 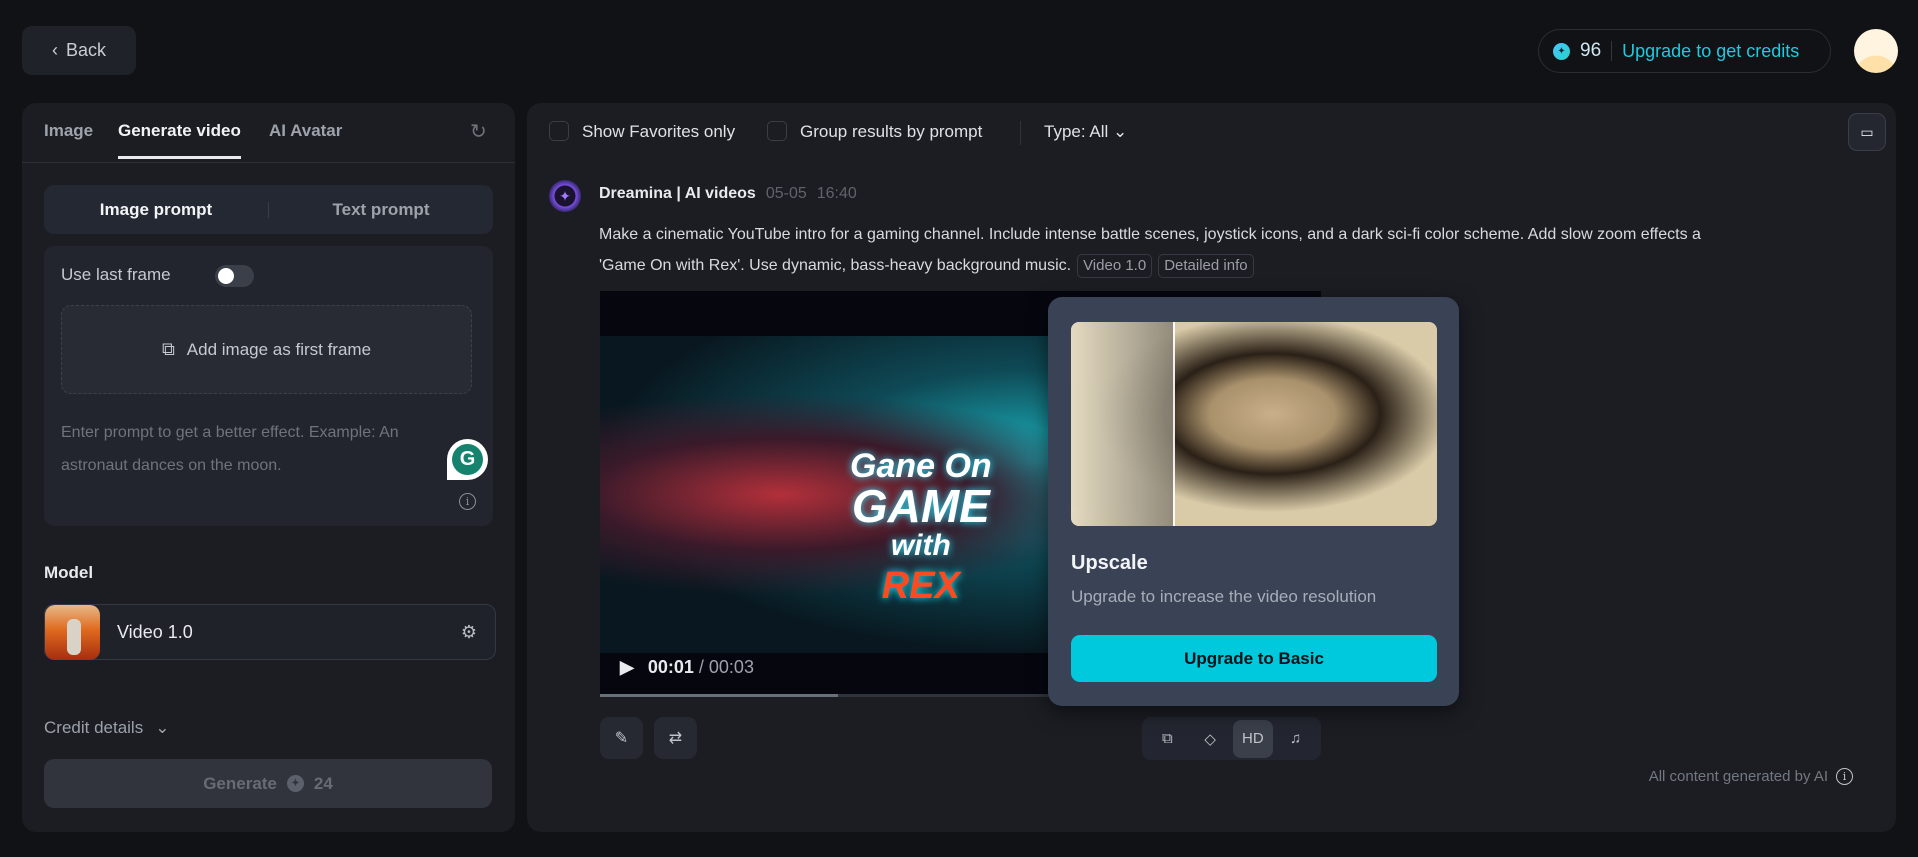 What do you see at coordinates (116, 274) in the screenshot?
I see `use-last-frame-label: Use last frame` at bounding box center [116, 274].